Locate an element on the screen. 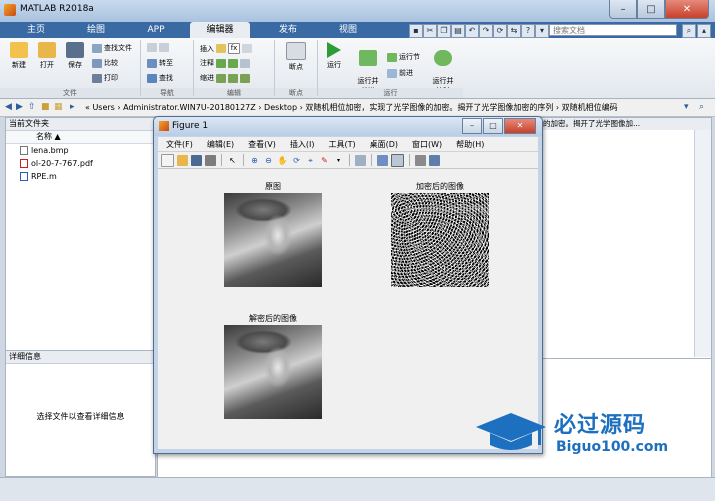 This screenshot has width=715, height=501. save-button: 保存 is located at coordinates (75, 56).